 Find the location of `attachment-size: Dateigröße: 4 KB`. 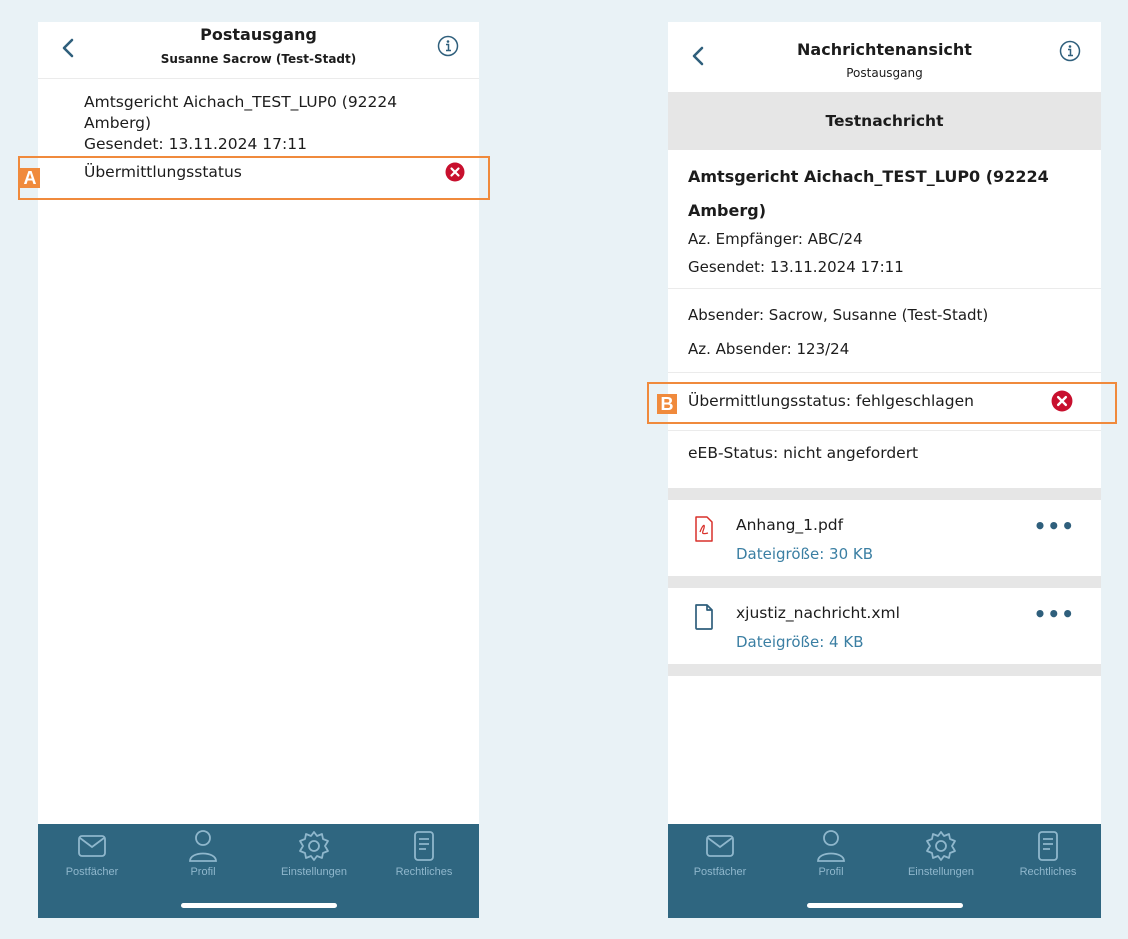

attachment-size: Dateigröße: 4 KB is located at coordinates (800, 642).